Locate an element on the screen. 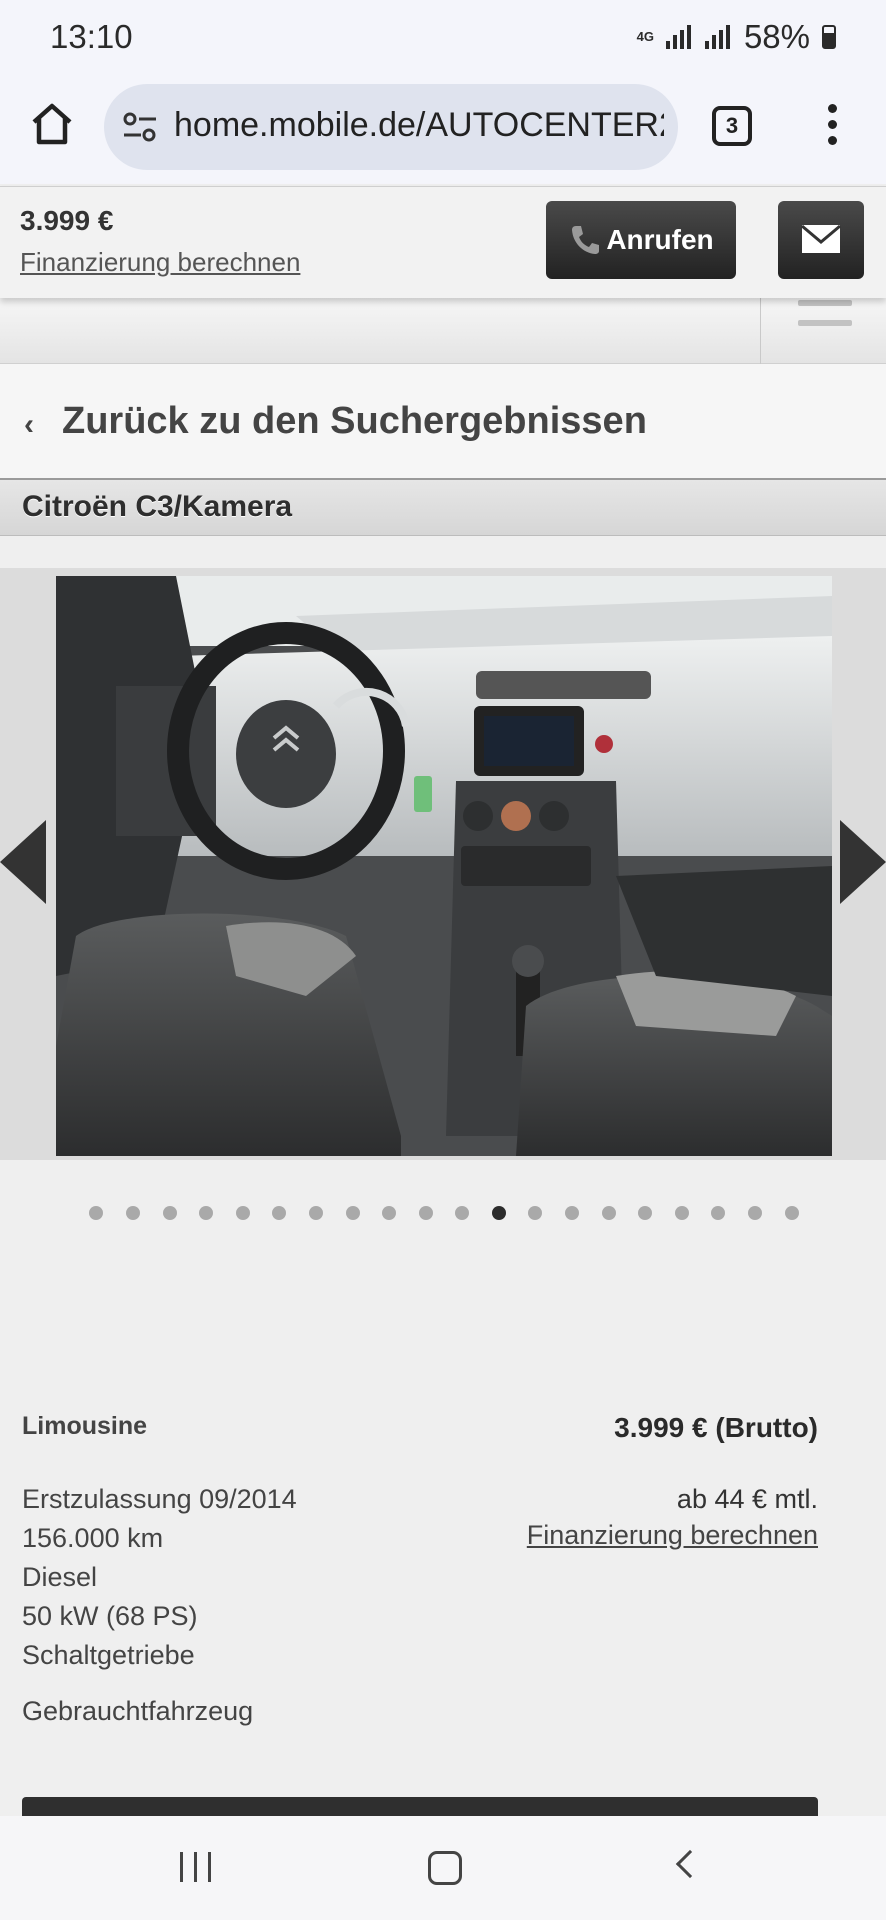 The height and width of the screenshot is (1920, 886). site-settings-icon is located at coordinates (140, 127).